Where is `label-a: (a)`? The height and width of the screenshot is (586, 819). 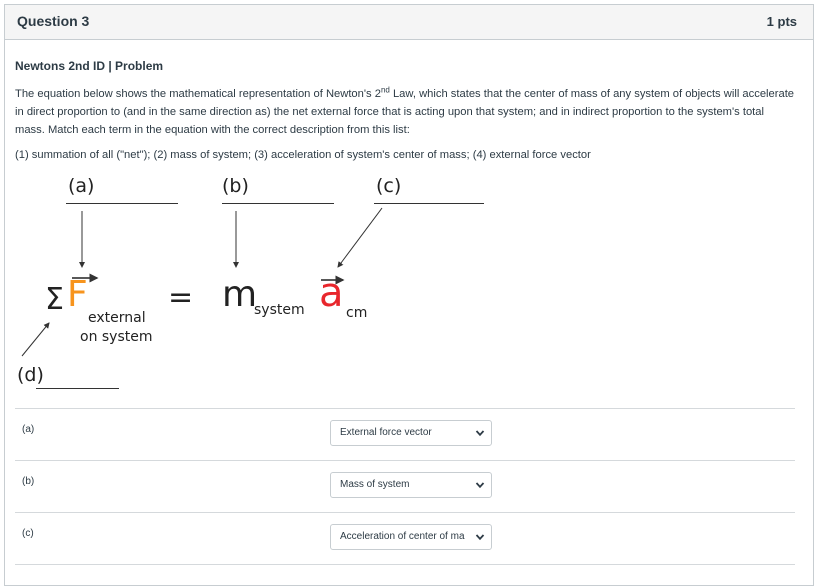
label-a: (a) is located at coordinates (81, 186).